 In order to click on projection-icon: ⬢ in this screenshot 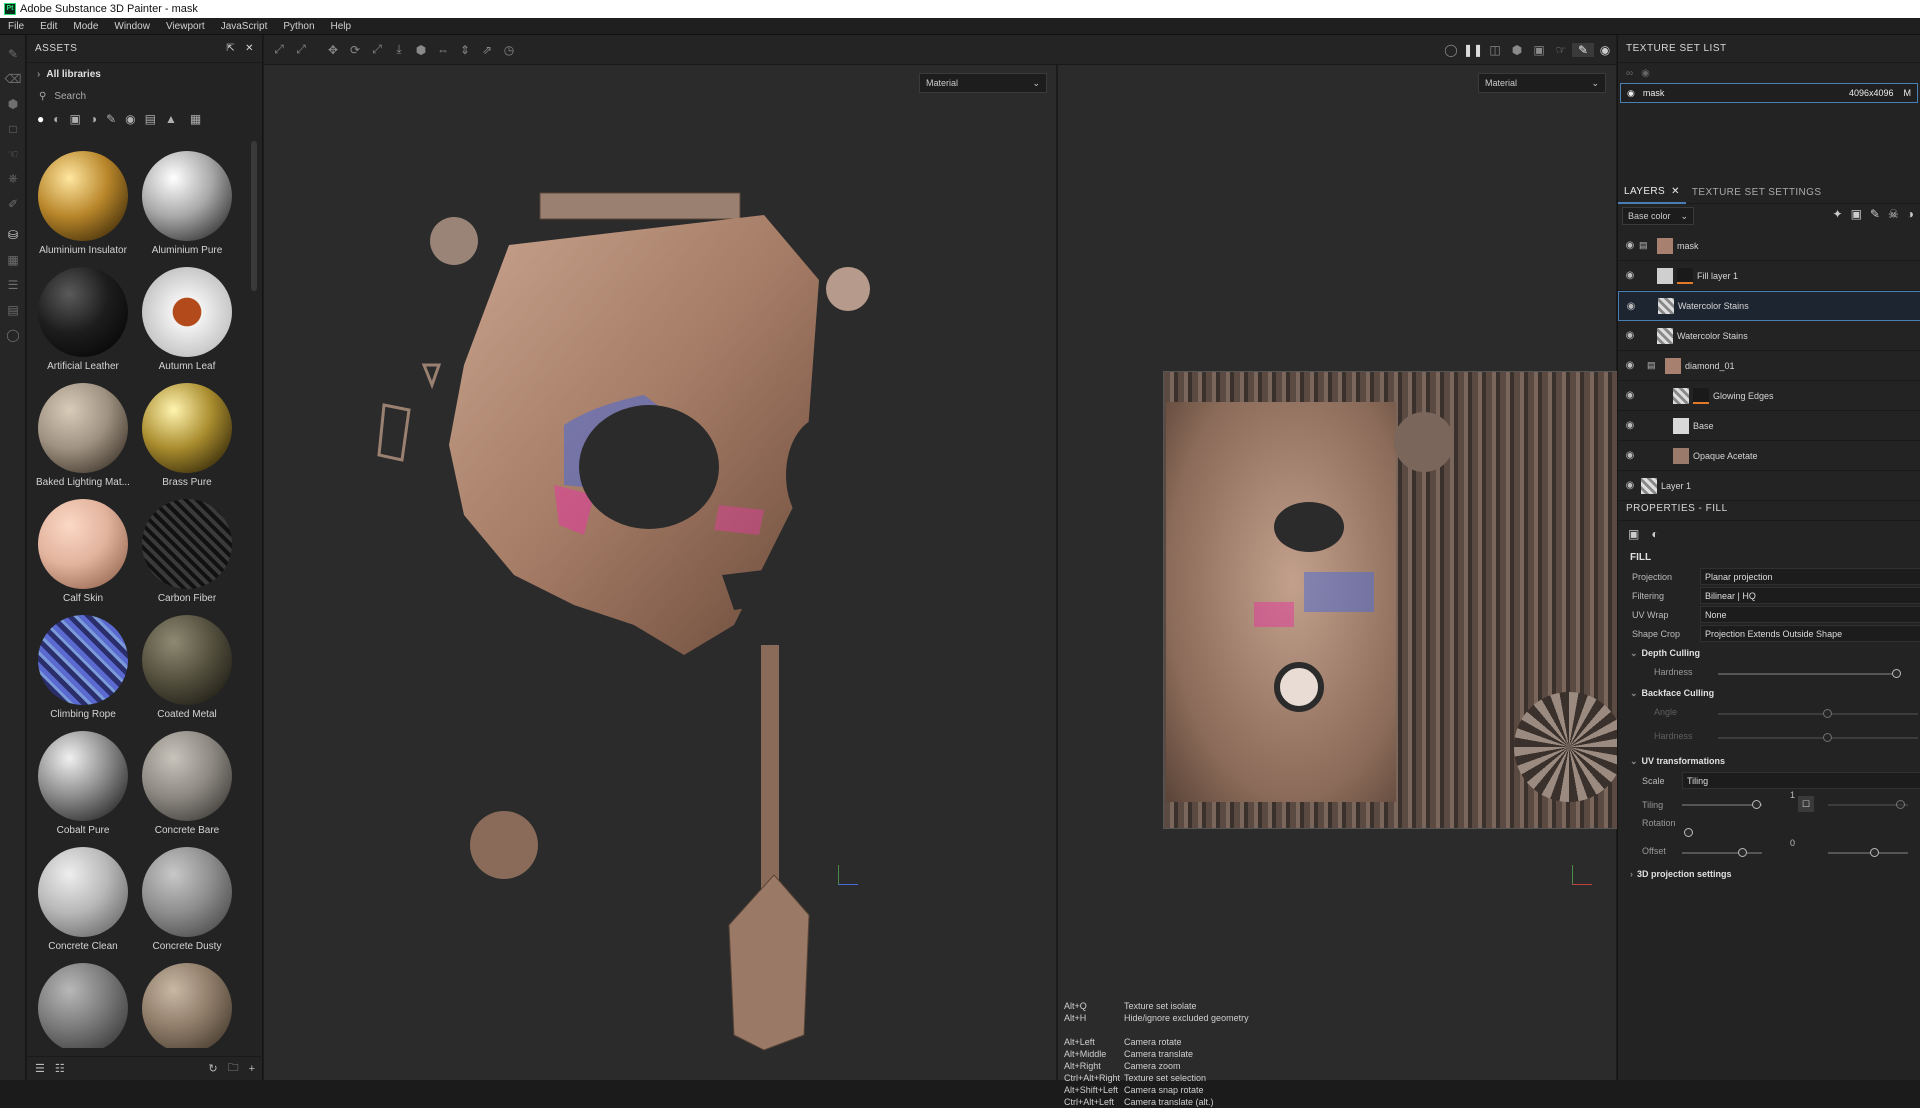, I will do `click(13, 103)`.